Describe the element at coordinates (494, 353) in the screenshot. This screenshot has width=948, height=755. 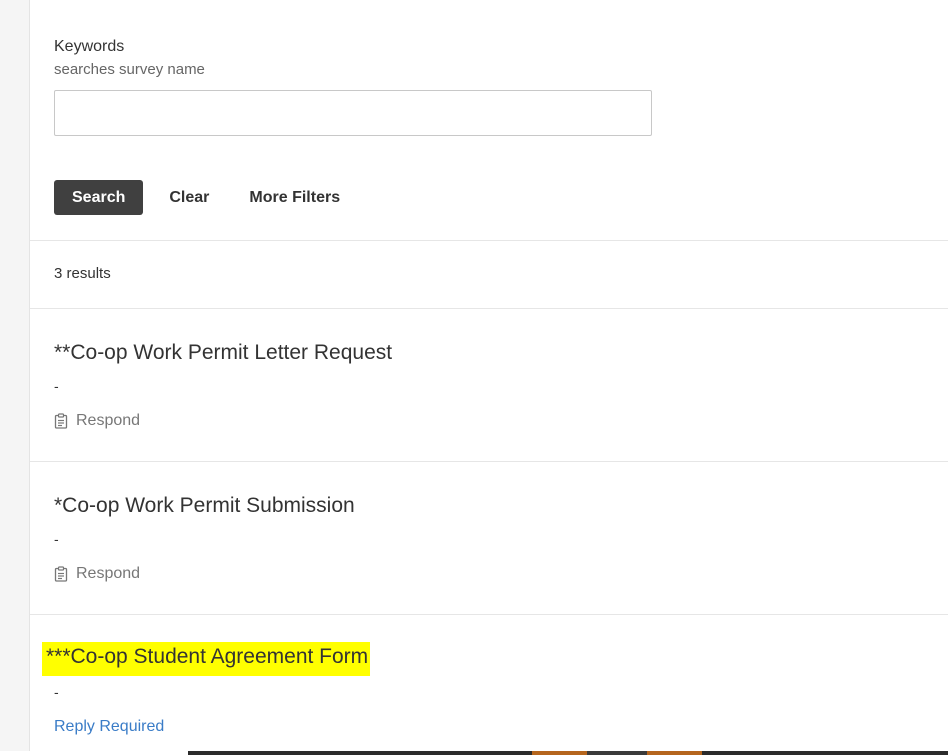
I see `result-title: **Co-op Work Permit Letter Request` at that location.